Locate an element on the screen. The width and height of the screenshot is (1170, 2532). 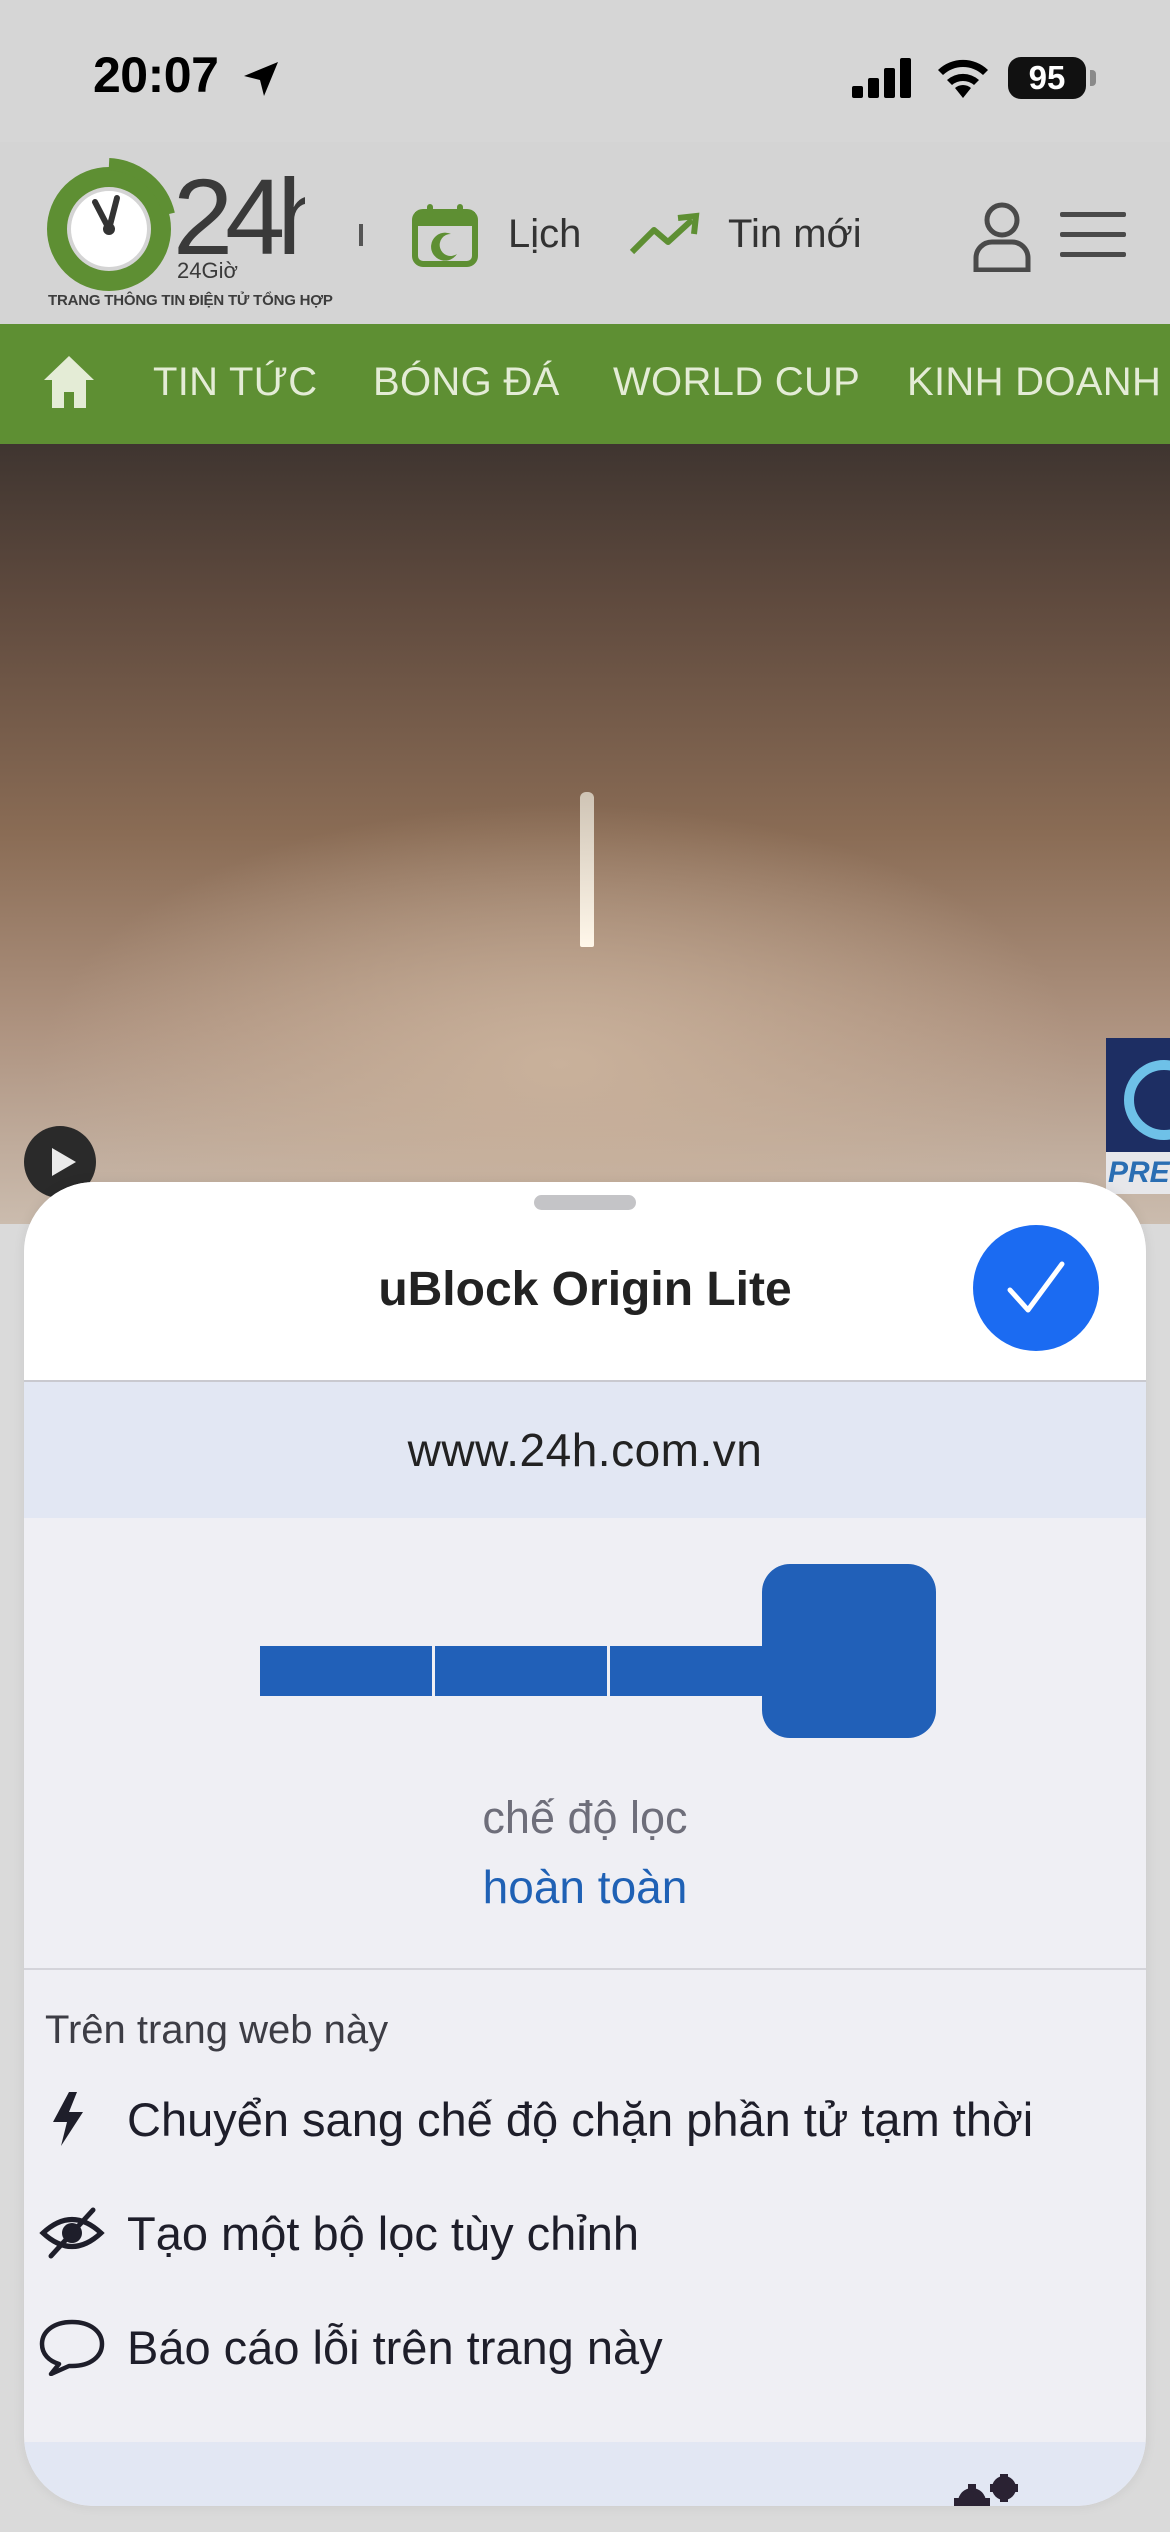
hamburger-menu-icon is located at coordinates (1093, 235).